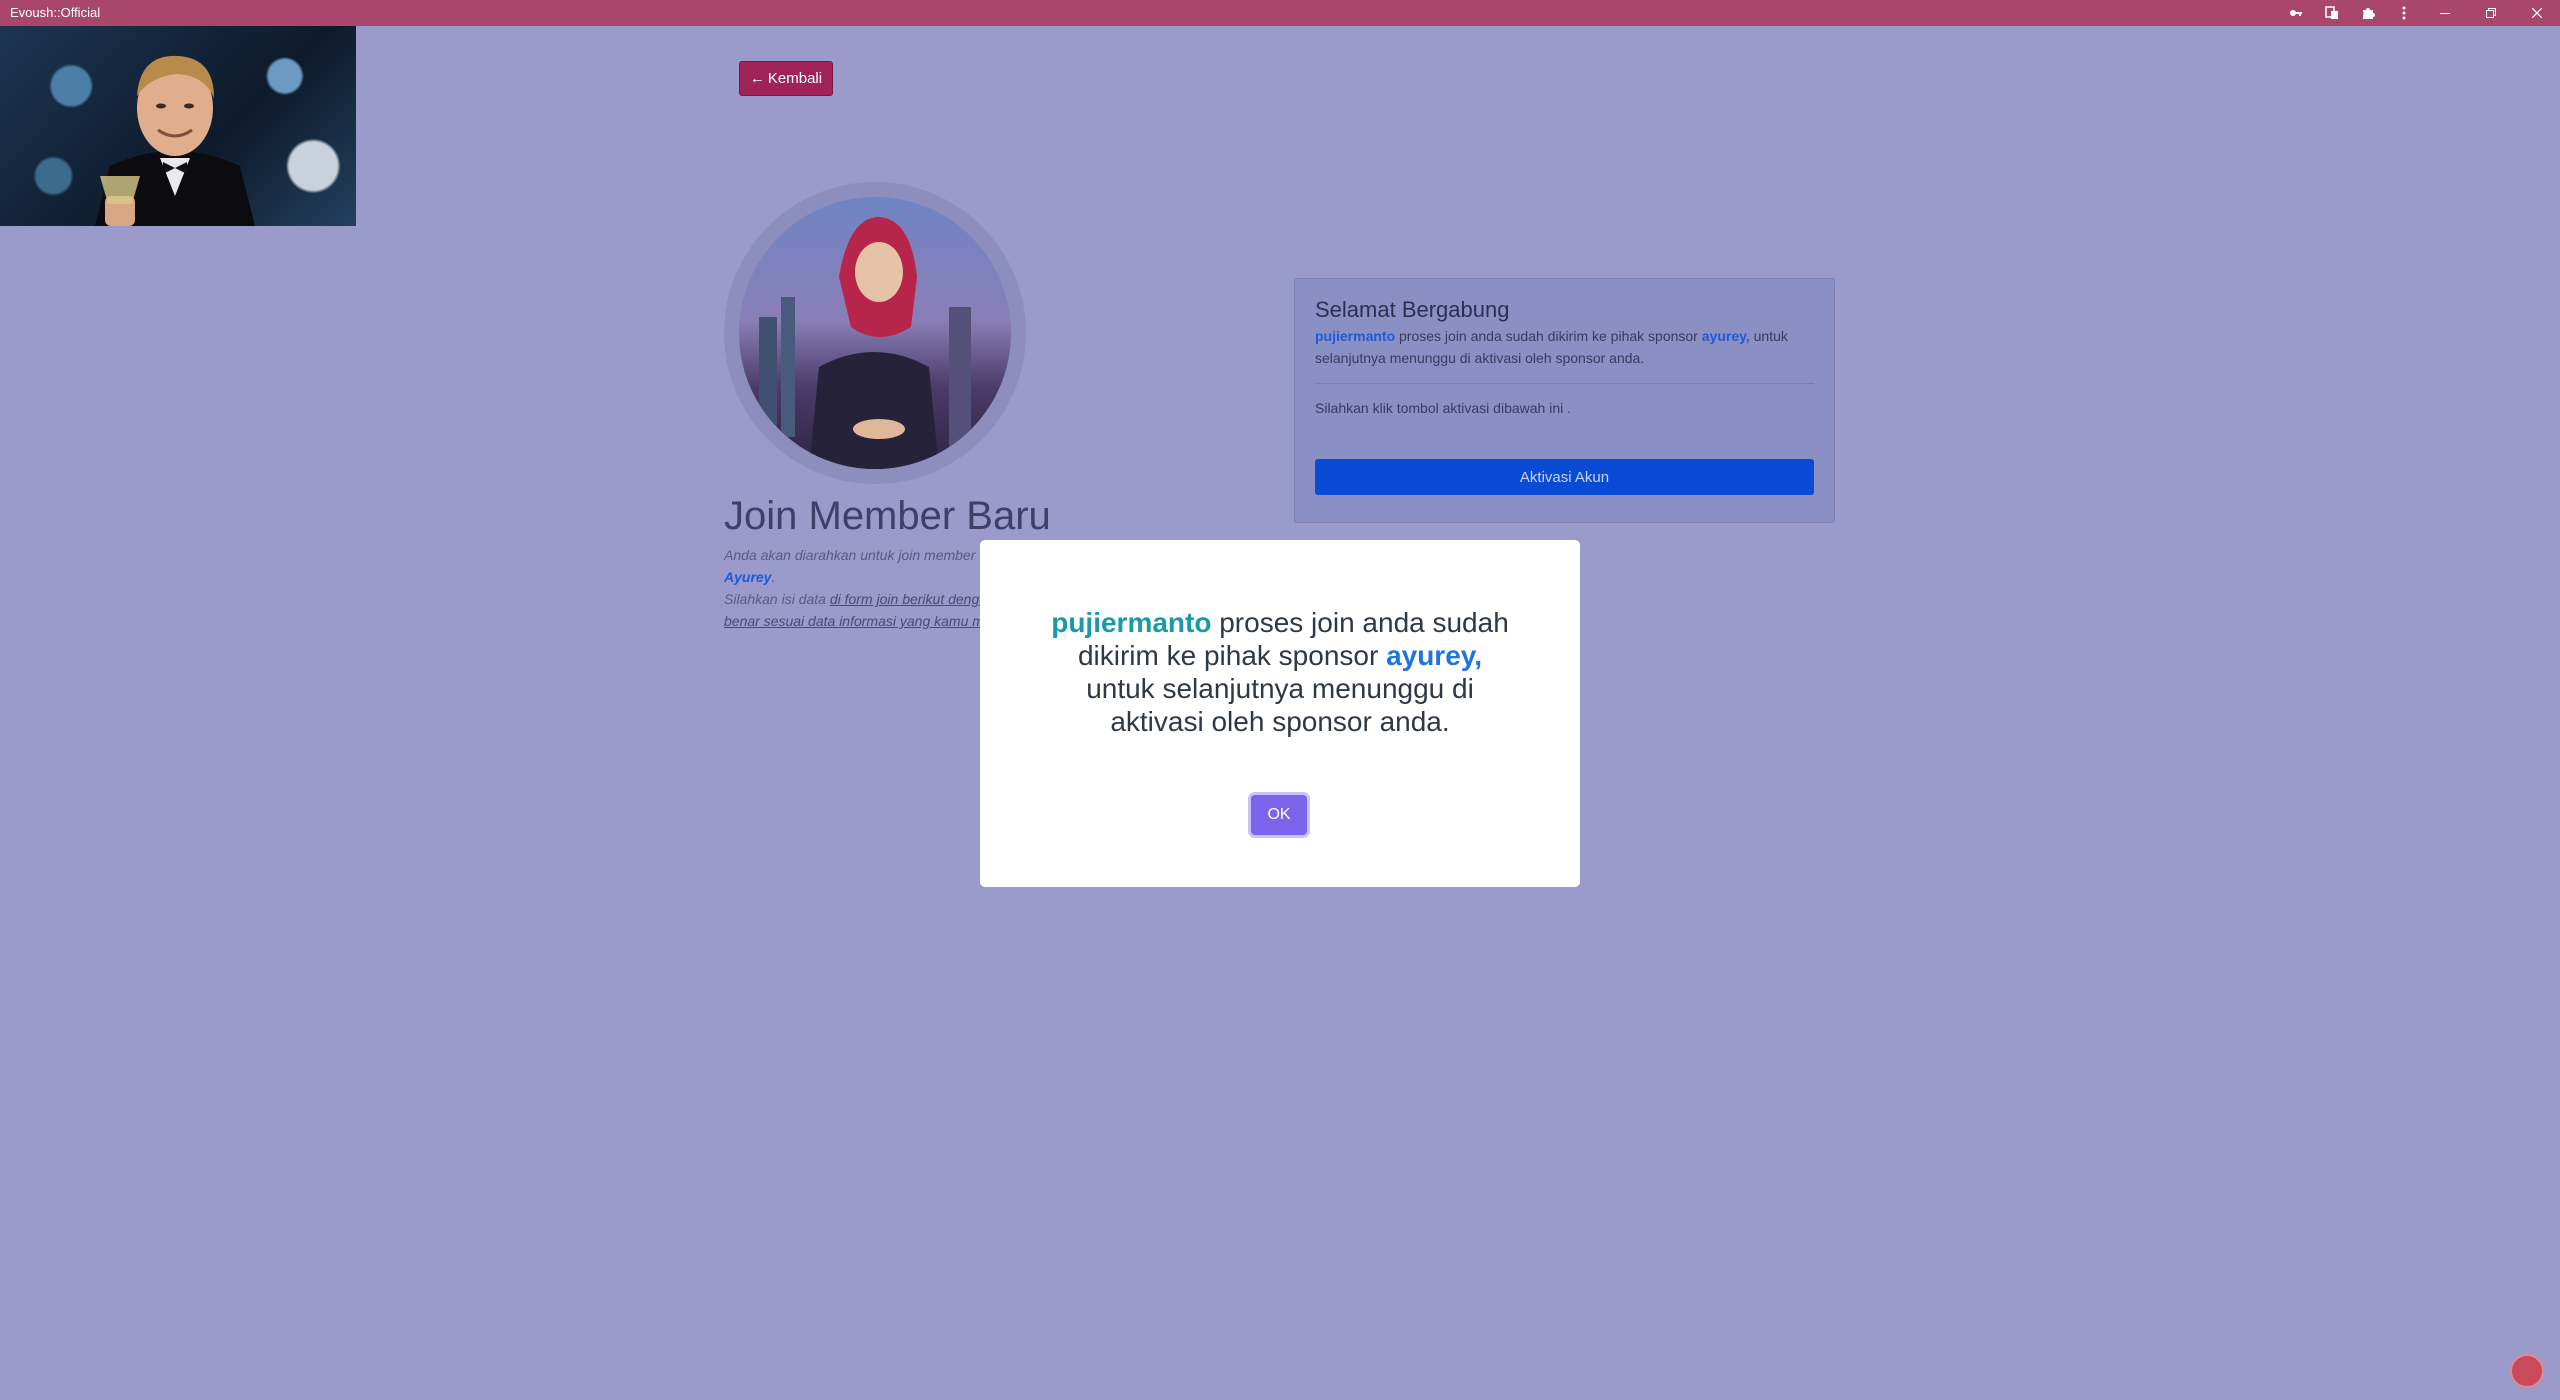 Image resolution: width=2560 pixels, height=1400 pixels. I want to click on minimize-icon, so click(2445, 13).